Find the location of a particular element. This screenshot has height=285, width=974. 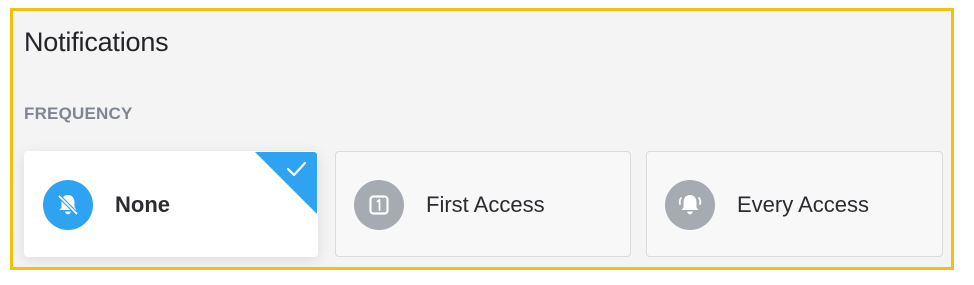

number-one-icon is located at coordinates (379, 205).